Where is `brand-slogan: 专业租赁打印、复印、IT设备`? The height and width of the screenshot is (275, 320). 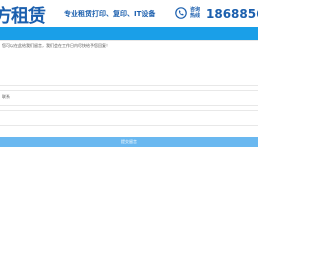 brand-slogan: 专业租赁打印、复印、IT设备 is located at coordinates (110, 14).